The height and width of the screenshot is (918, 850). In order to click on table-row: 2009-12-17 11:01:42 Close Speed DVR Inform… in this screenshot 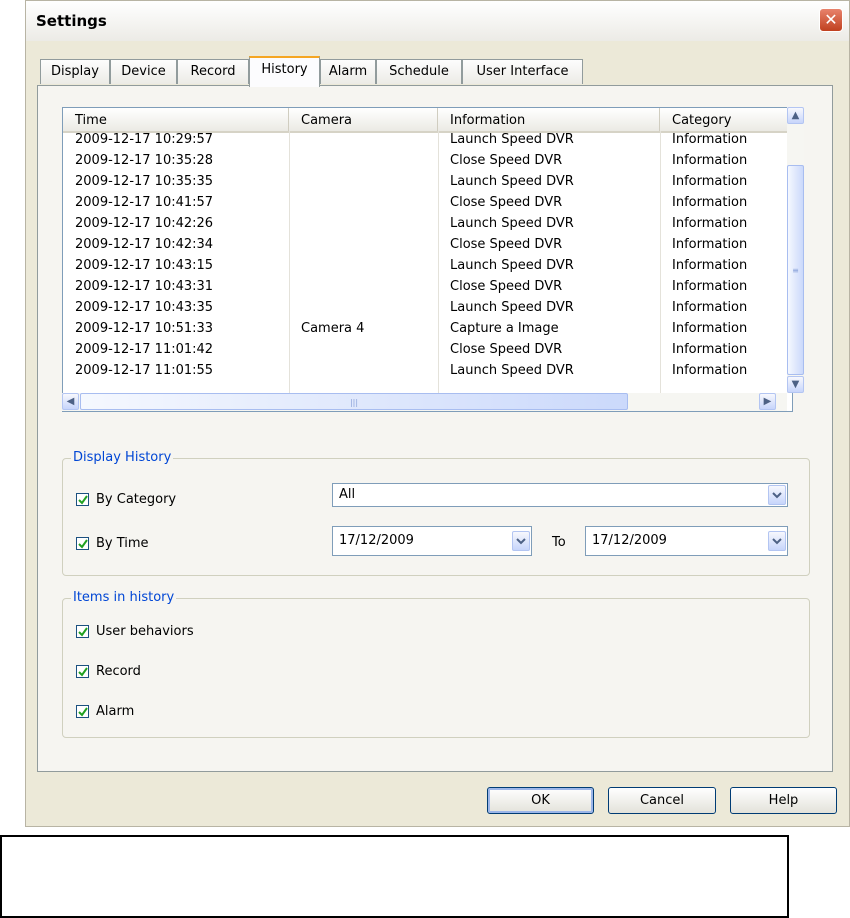, I will do `click(425, 349)`.